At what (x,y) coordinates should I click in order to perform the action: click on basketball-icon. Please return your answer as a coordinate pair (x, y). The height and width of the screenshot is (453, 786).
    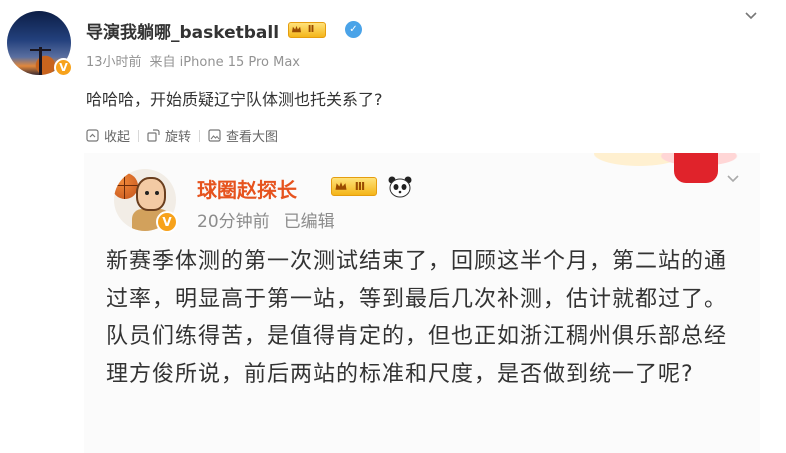
    Looking at the image, I should click on (126, 186).